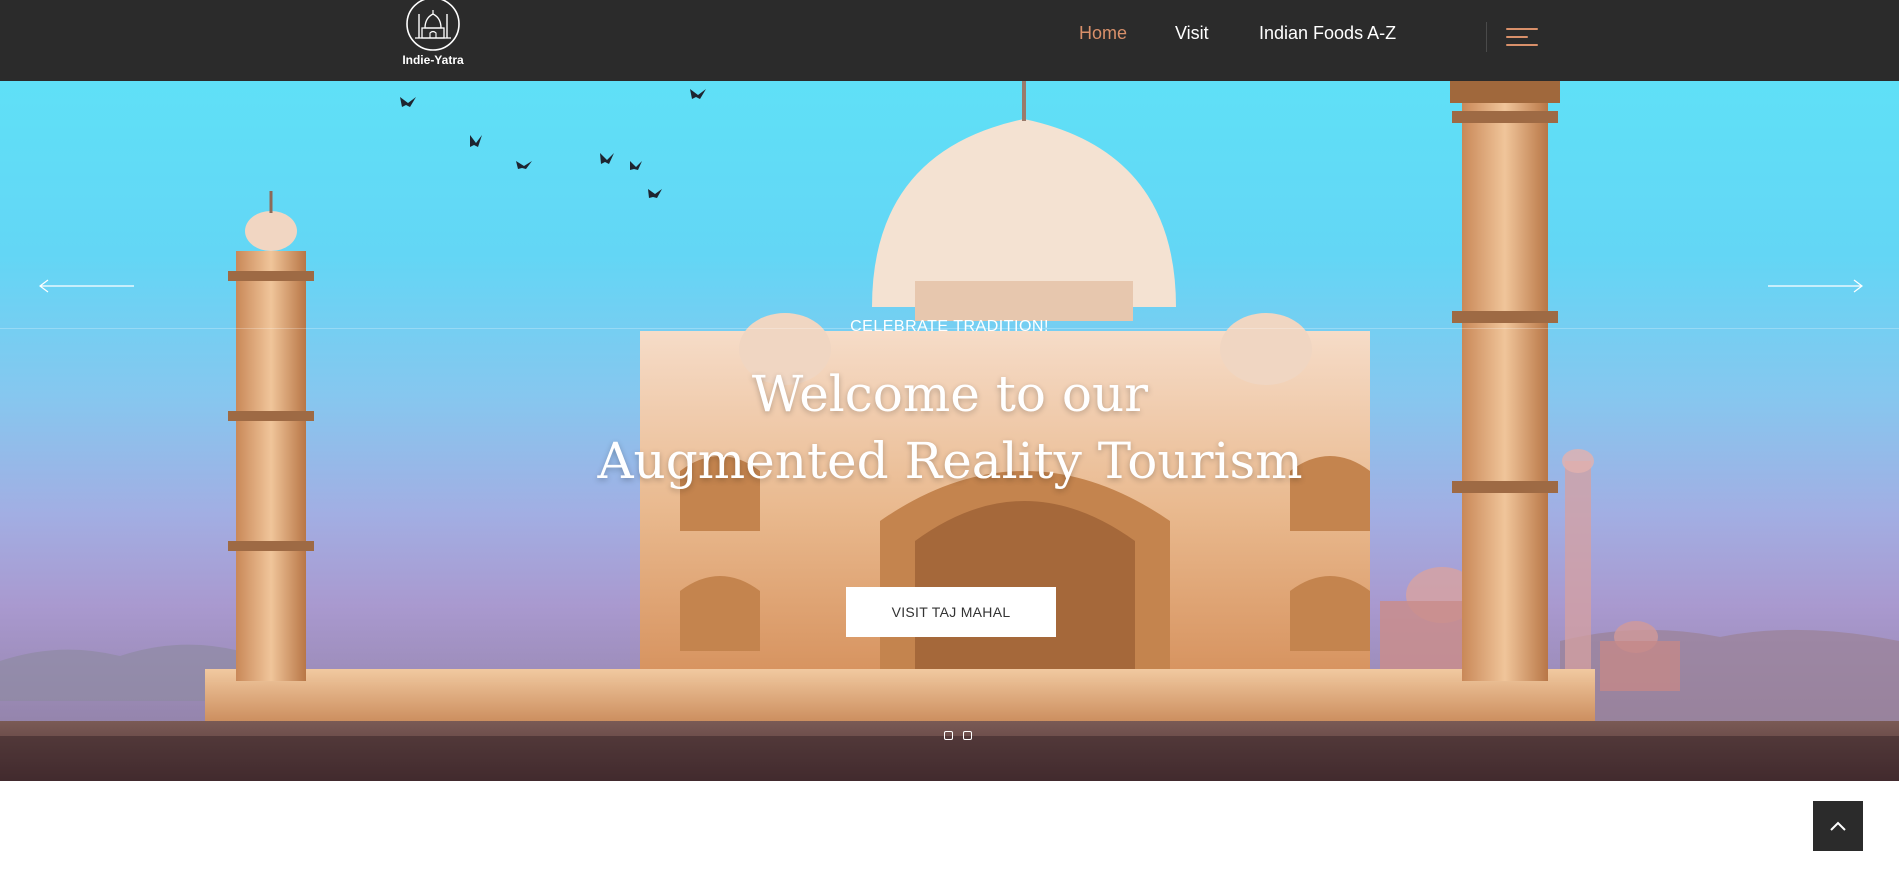  I want to click on nav-item-visit: Visit, so click(1192, 33).